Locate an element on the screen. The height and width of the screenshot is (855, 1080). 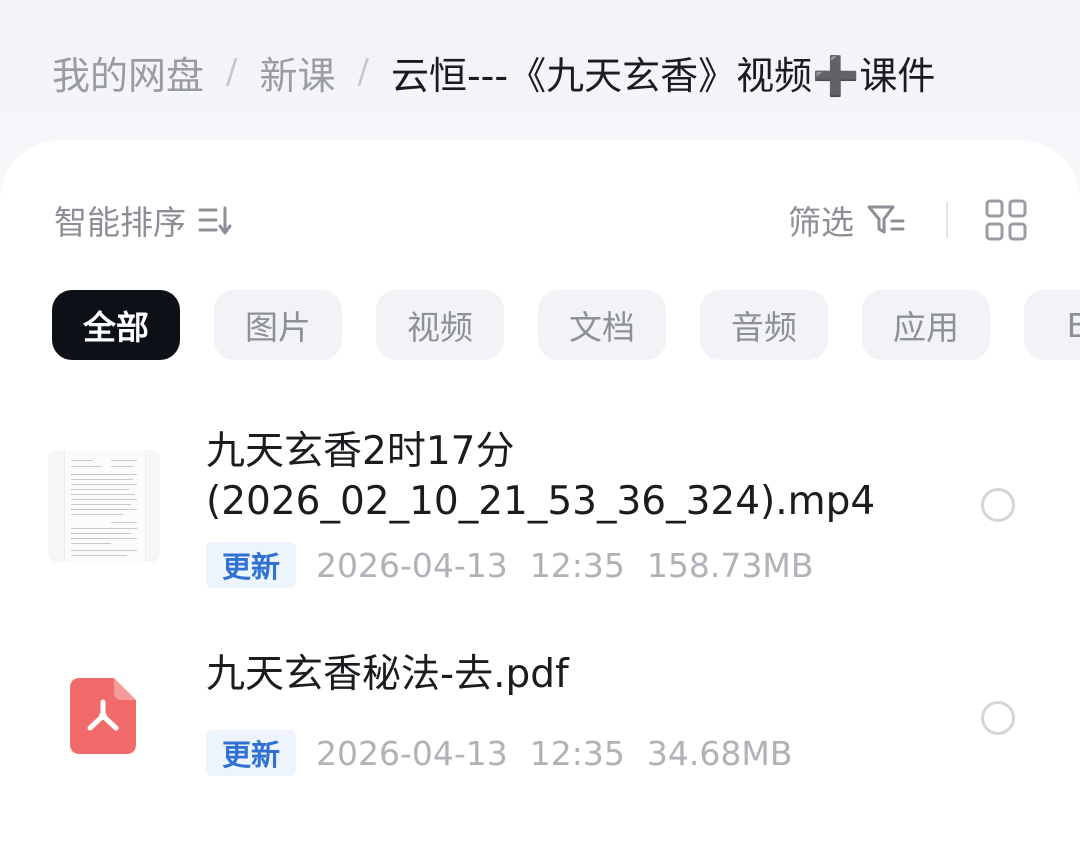
tab-apps: 应用 is located at coordinates (926, 325).